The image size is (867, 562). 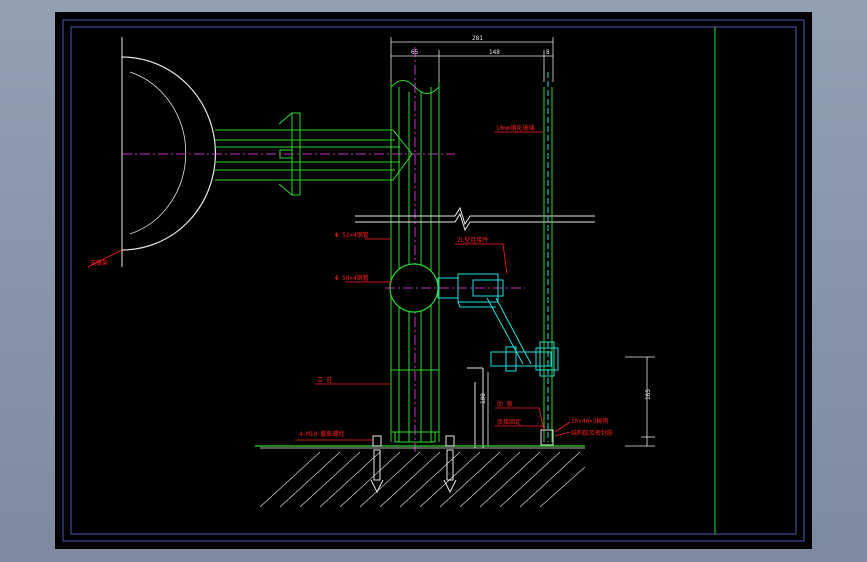 I want to click on dim-height-right: 165, so click(x=648, y=394).